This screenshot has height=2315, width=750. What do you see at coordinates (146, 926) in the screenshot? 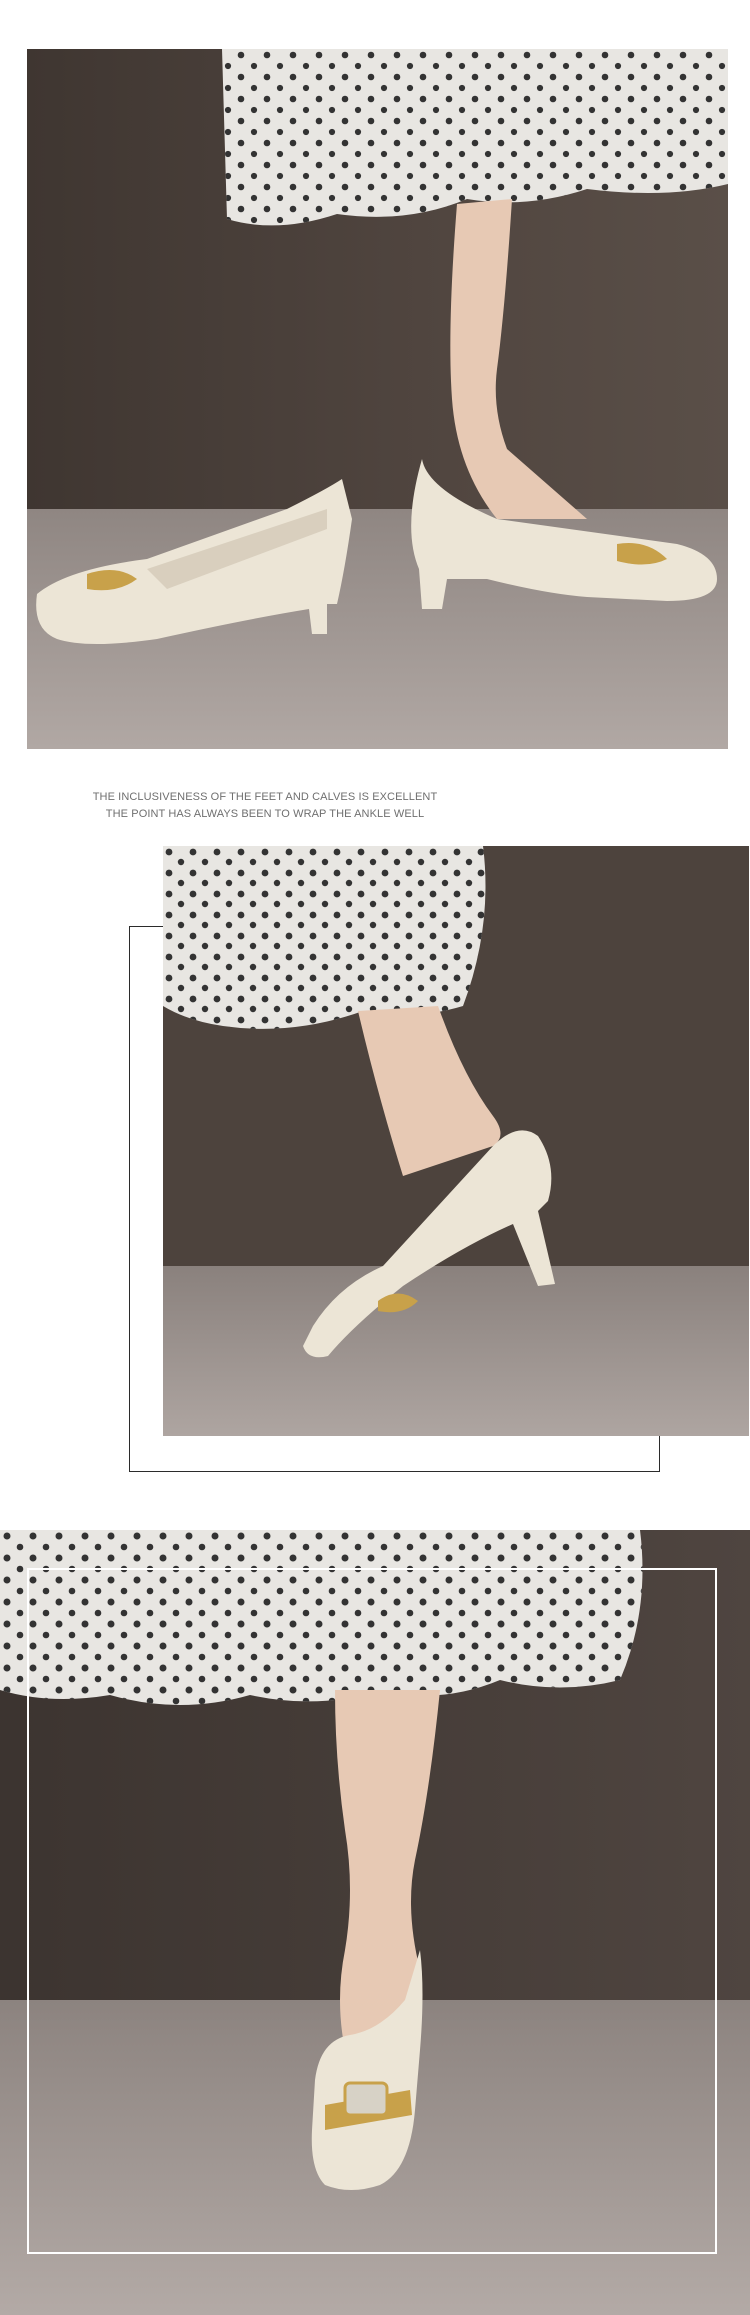
I see `decorative-frame-dark-top` at bounding box center [146, 926].